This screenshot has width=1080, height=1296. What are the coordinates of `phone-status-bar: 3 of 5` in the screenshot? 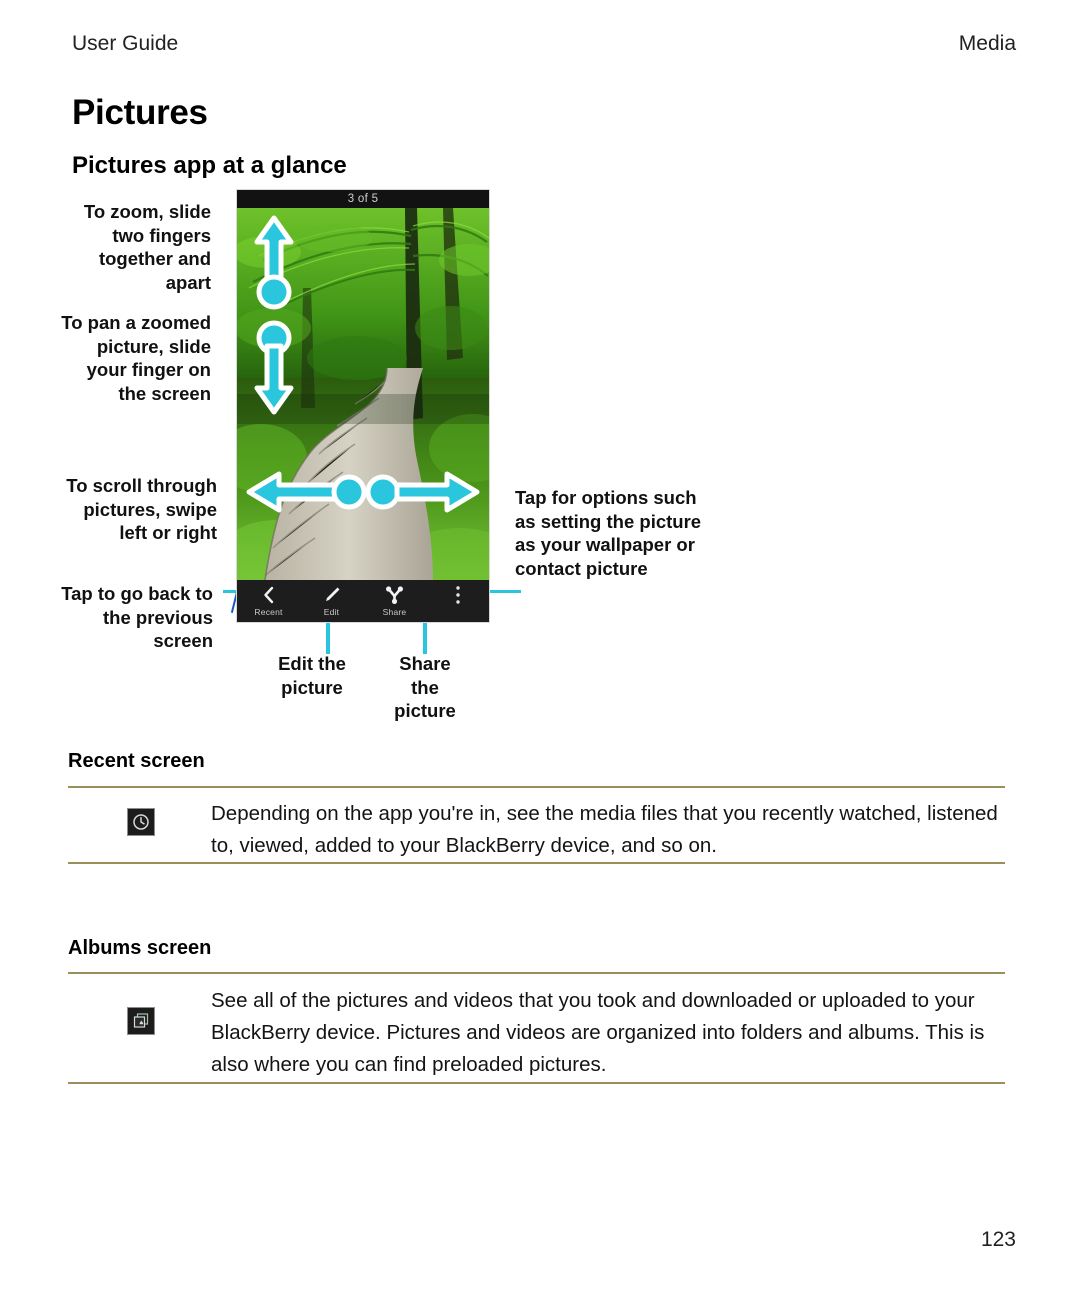 It's located at (363, 199).